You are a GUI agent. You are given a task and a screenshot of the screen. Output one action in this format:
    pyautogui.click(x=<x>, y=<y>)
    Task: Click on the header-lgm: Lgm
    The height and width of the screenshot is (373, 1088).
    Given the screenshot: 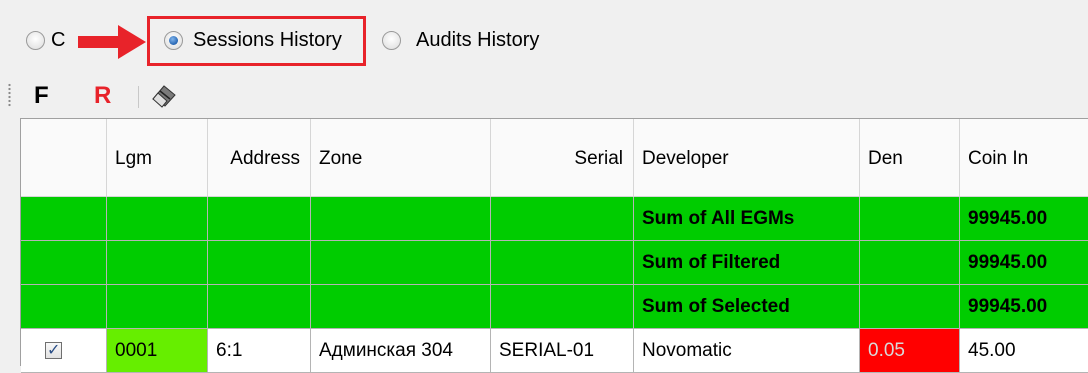 What is the action you would take?
    pyautogui.click(x=157, y=158)
    